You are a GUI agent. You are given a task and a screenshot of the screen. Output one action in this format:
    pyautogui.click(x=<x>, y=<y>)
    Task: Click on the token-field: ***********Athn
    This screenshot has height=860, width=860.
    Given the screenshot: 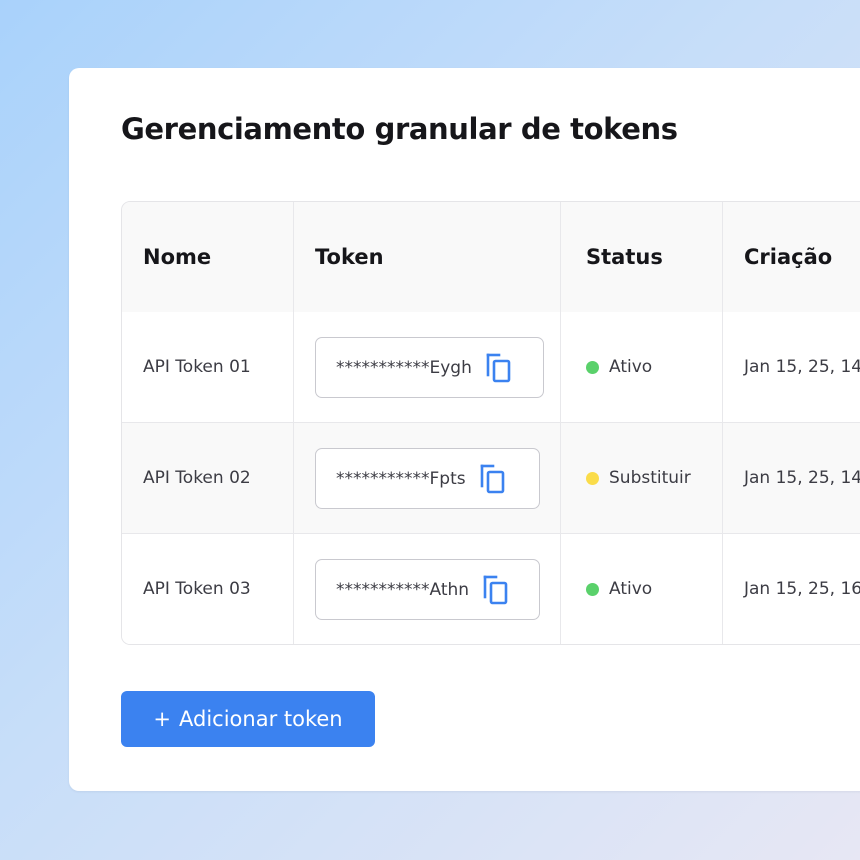 What is the action you would take?
    pyautogui.click(x=427, y=589)
    